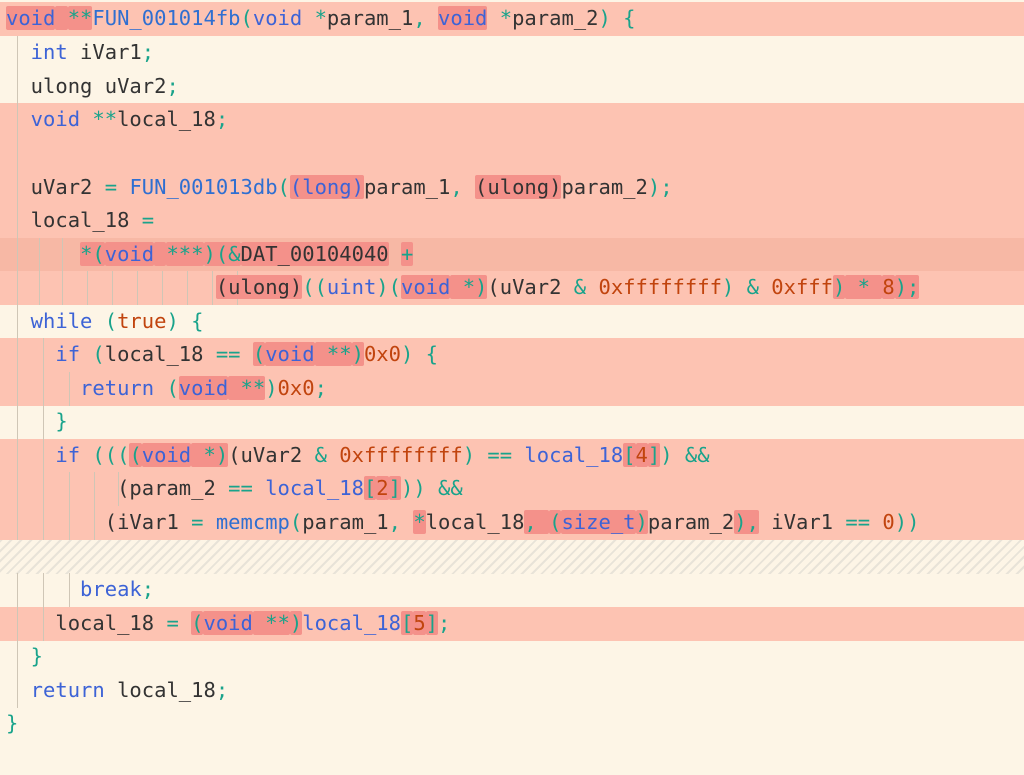  I want to click on code-line-21: }, so click(512, 724).